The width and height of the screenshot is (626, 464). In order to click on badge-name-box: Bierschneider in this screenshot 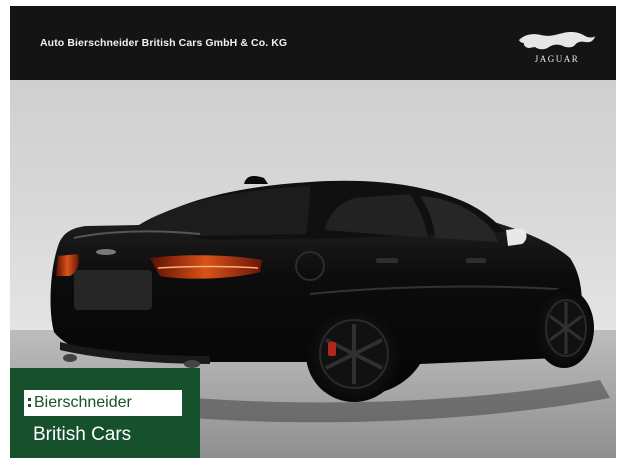, I will do `click(103, 403)`.